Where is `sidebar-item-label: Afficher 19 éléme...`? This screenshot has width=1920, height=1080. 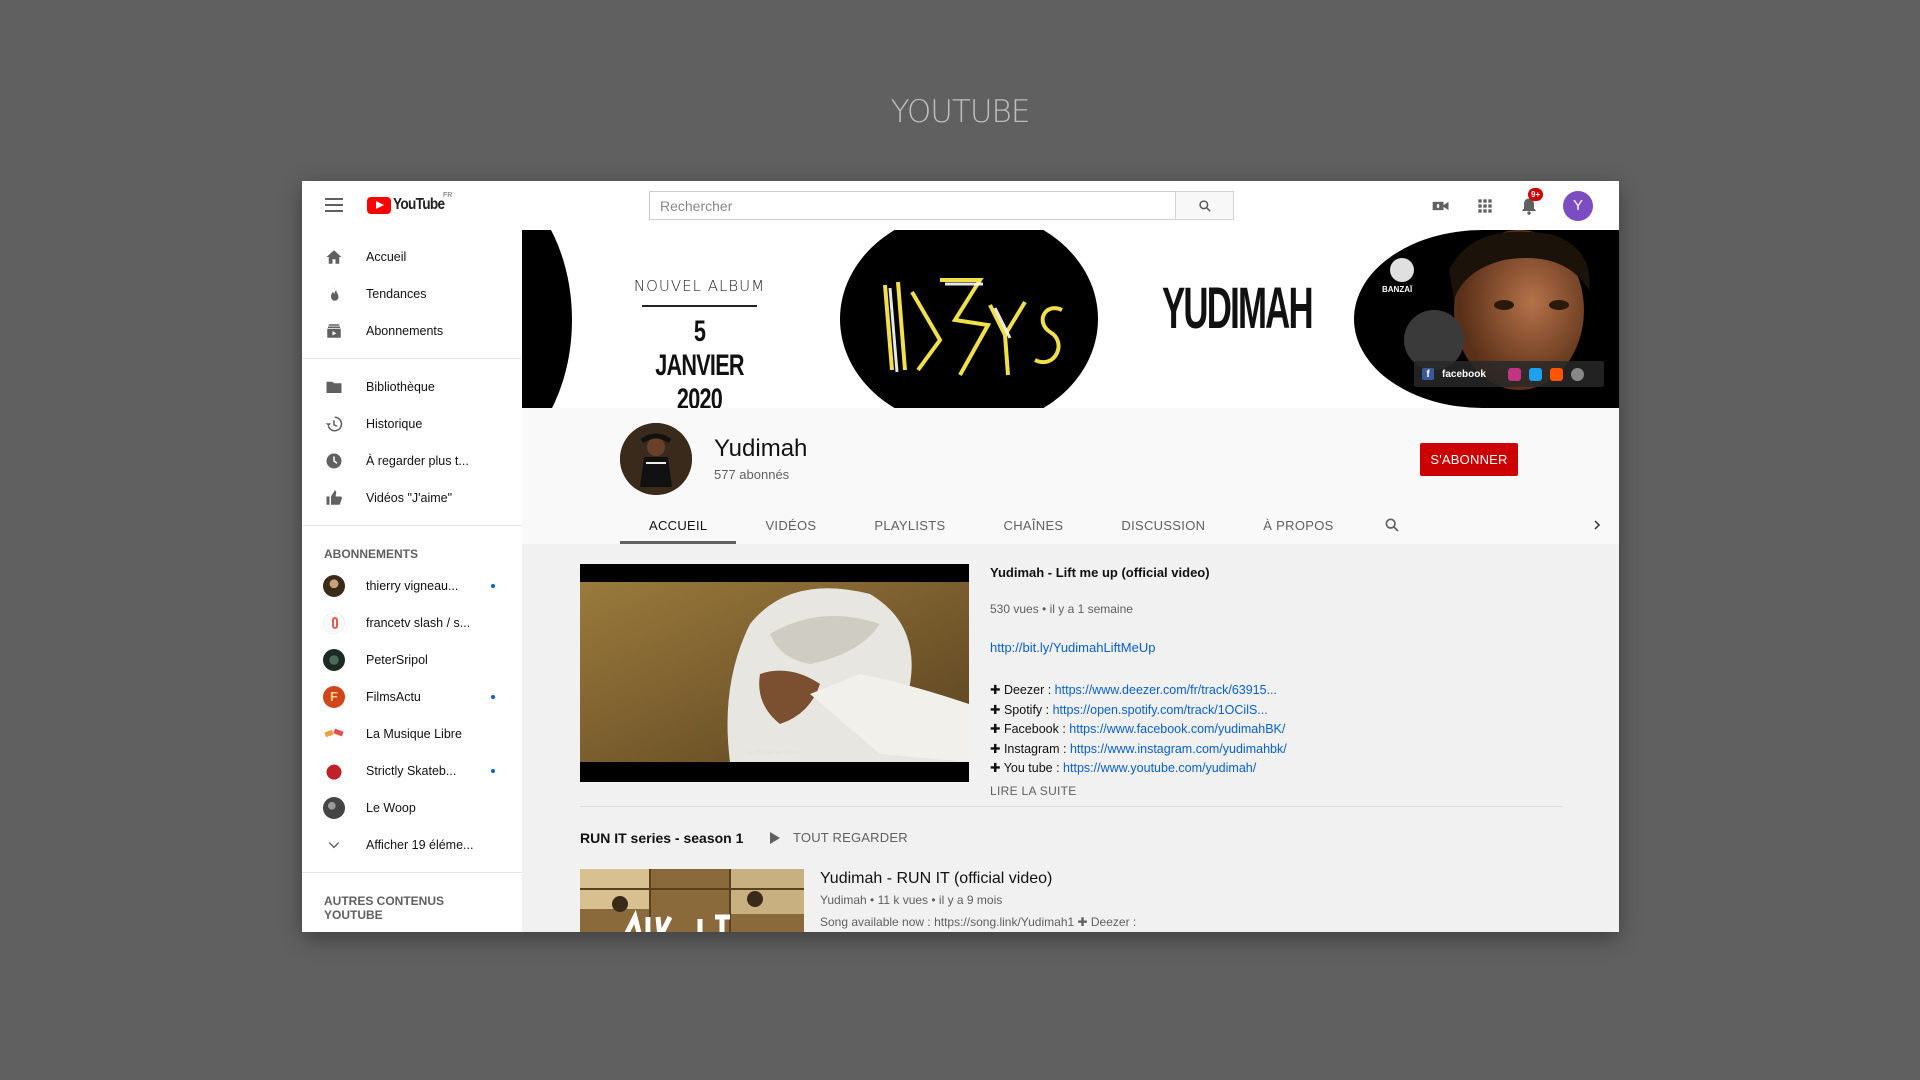
sidebar-item-label: Afficher 19 éléme... is located at coordinates (420, 844).